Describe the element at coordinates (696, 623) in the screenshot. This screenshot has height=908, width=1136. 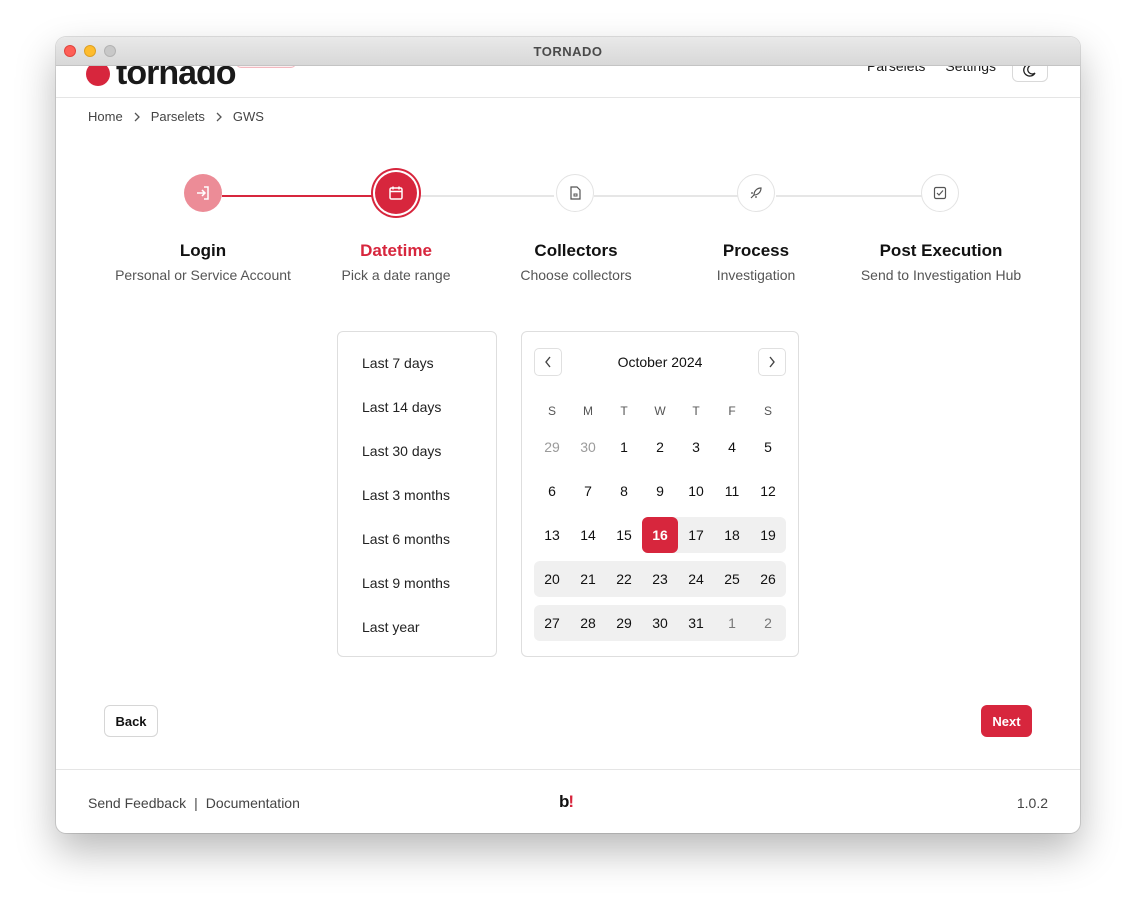
I see `calendar-day: 31` at that location.